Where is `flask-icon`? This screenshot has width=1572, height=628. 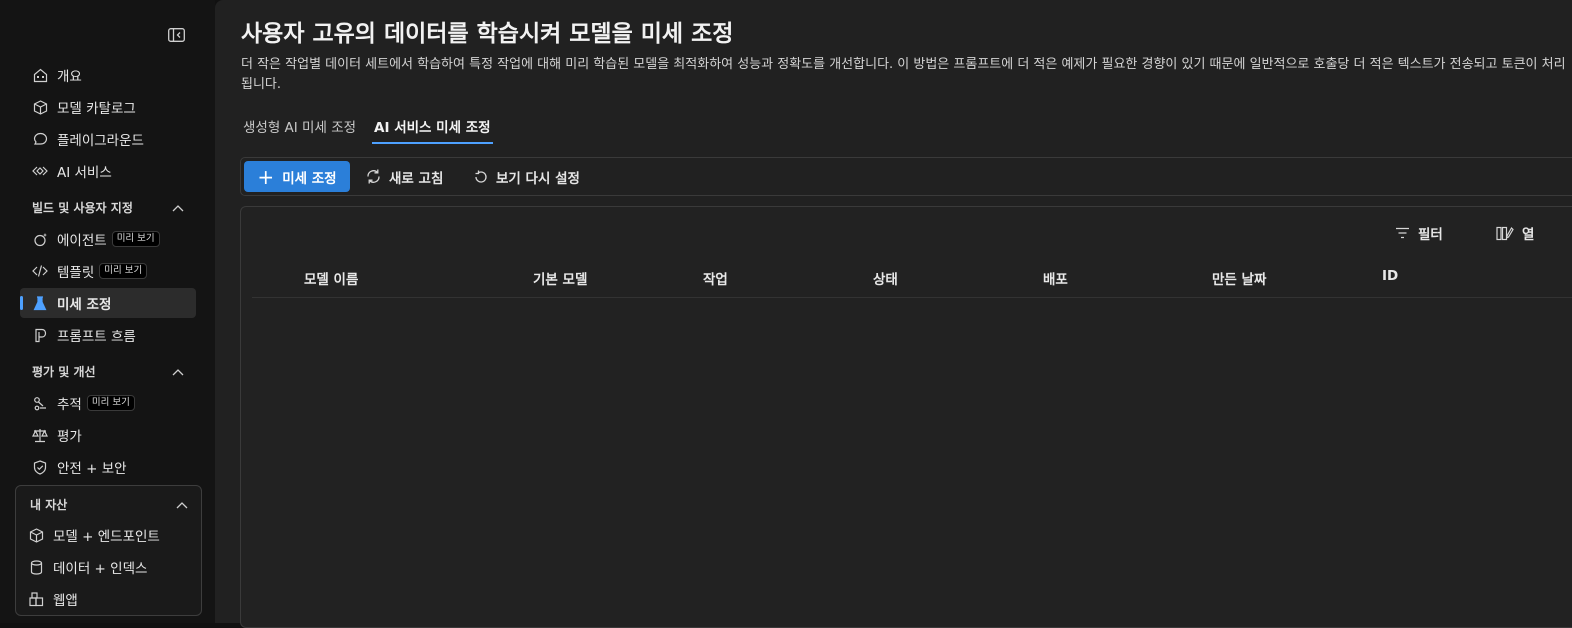
flask-icon is located at coordinates (40, 303).